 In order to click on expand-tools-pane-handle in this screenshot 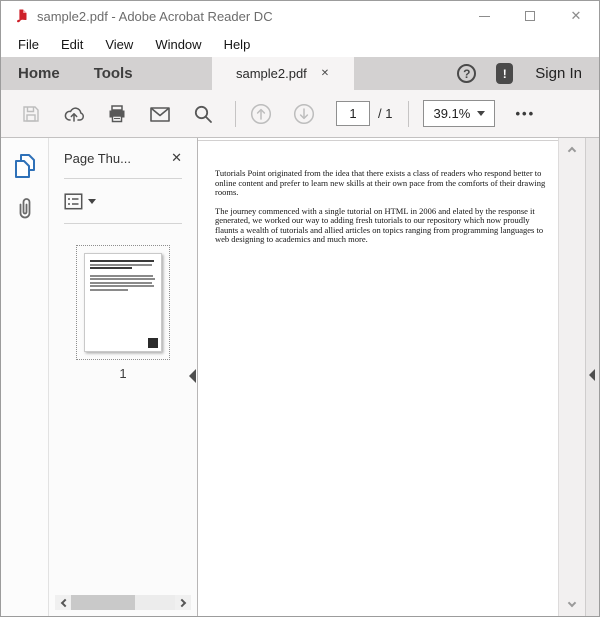, I will do `click(592, 375)`.